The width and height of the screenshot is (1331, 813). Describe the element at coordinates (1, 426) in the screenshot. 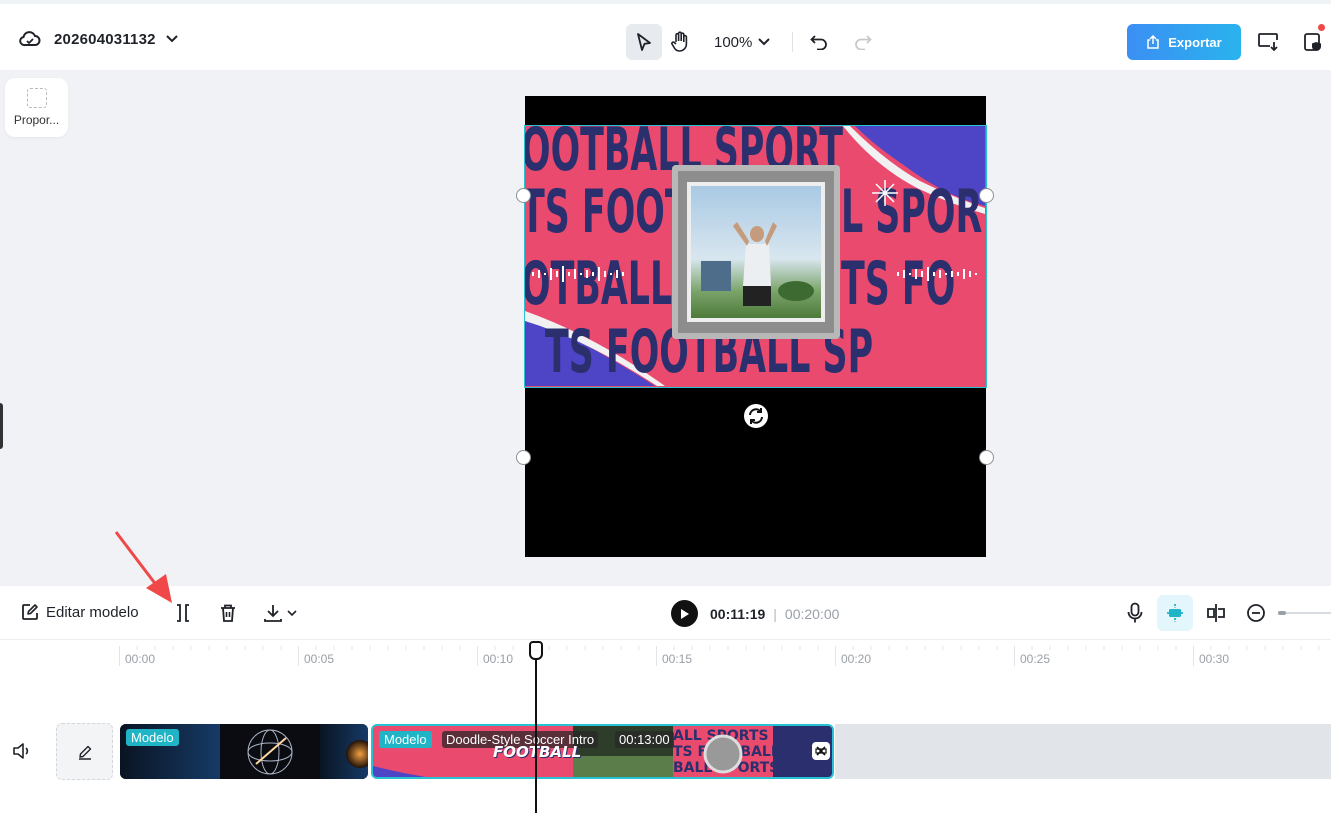

I see `side-panel-handle` at that location.